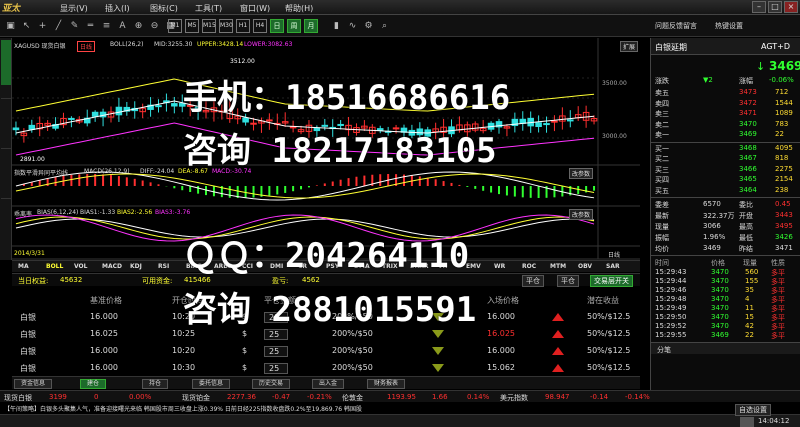 The width and height of the screenshot is (800, 427). I want to click on ticker-v1: 98.947, so click(557, 397).